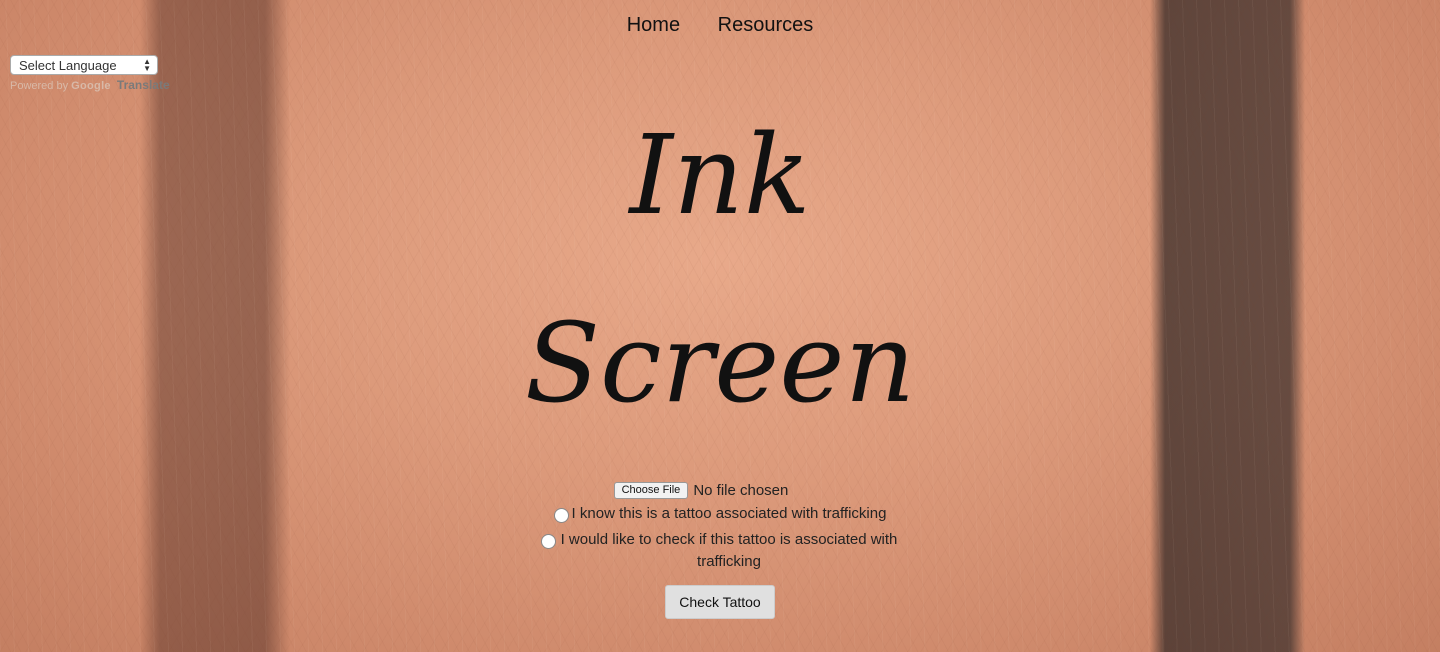 The image size is (1440, 652). What do you see at coordinates (143, 85) in the screenshot?
I see `translate-word: Translate` at bounding box center [143, 85].